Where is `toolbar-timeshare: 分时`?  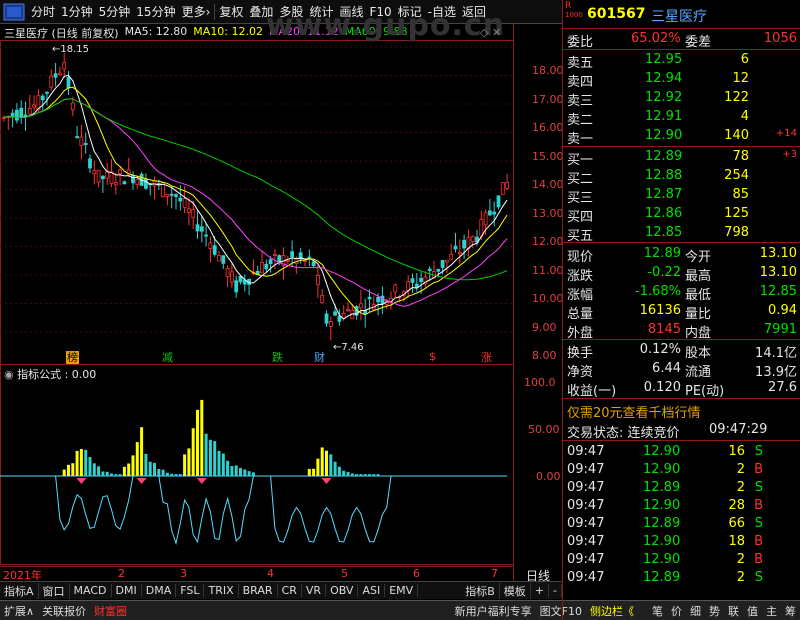 toolbar-timeshare: 分时 is located at coordinates (43, 11).